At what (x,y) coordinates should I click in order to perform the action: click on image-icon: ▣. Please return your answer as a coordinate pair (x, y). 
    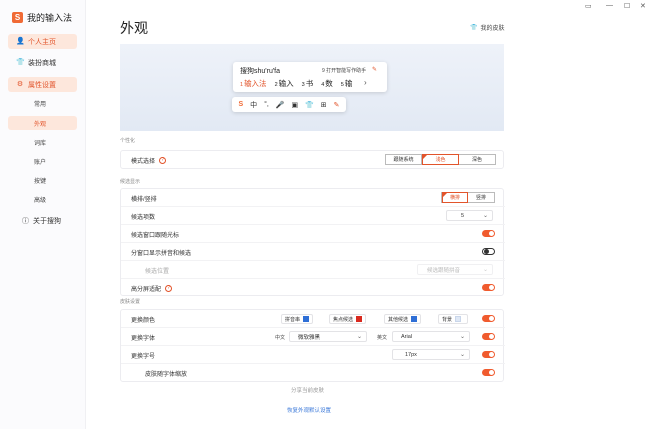
    Looking at the image, I should click on (295, 105).